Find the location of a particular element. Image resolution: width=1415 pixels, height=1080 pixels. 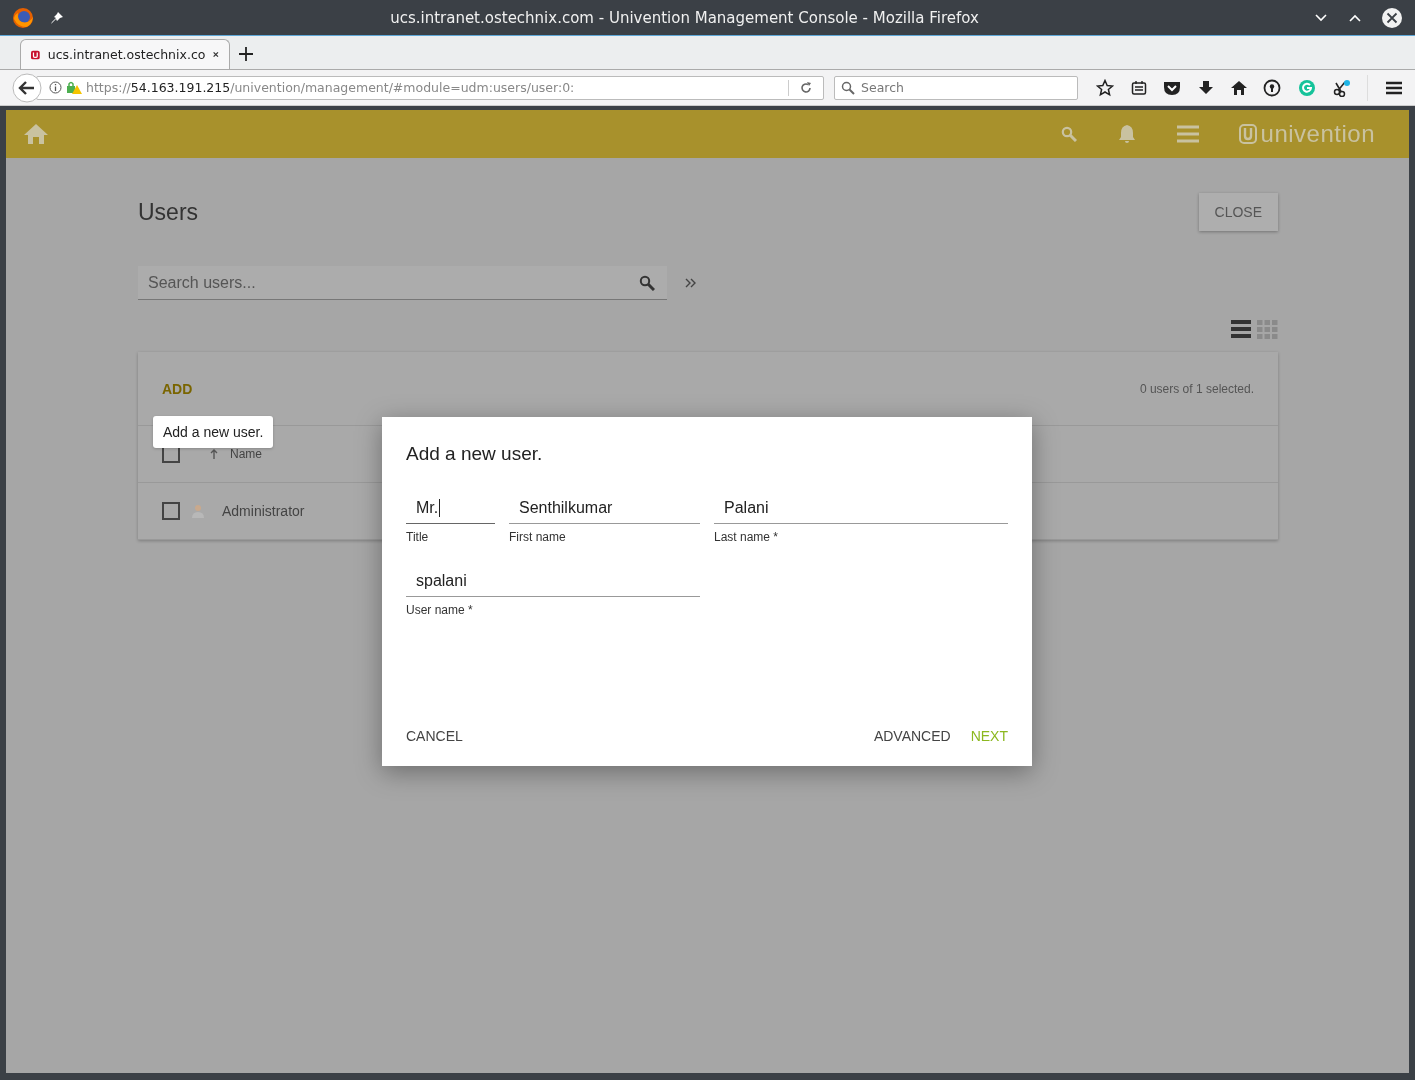

pin-icon is located at coordinates (57, 17).